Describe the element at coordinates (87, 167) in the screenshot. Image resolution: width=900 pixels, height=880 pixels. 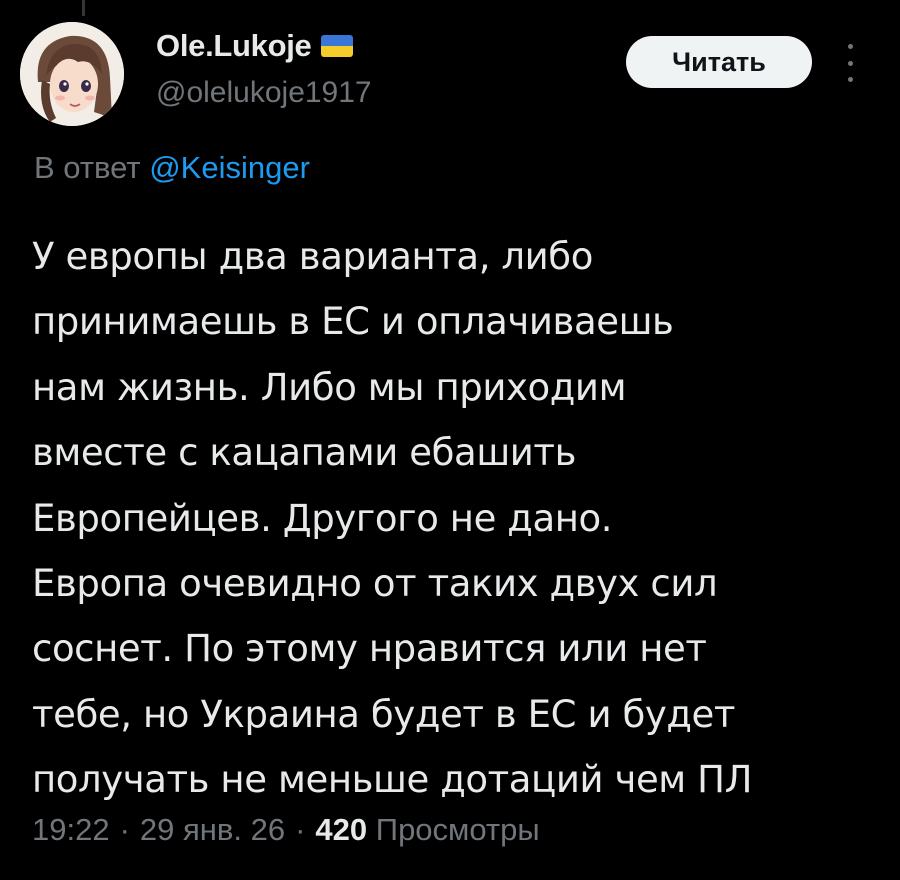
I see `reply-prefix: В ответ` at that location.